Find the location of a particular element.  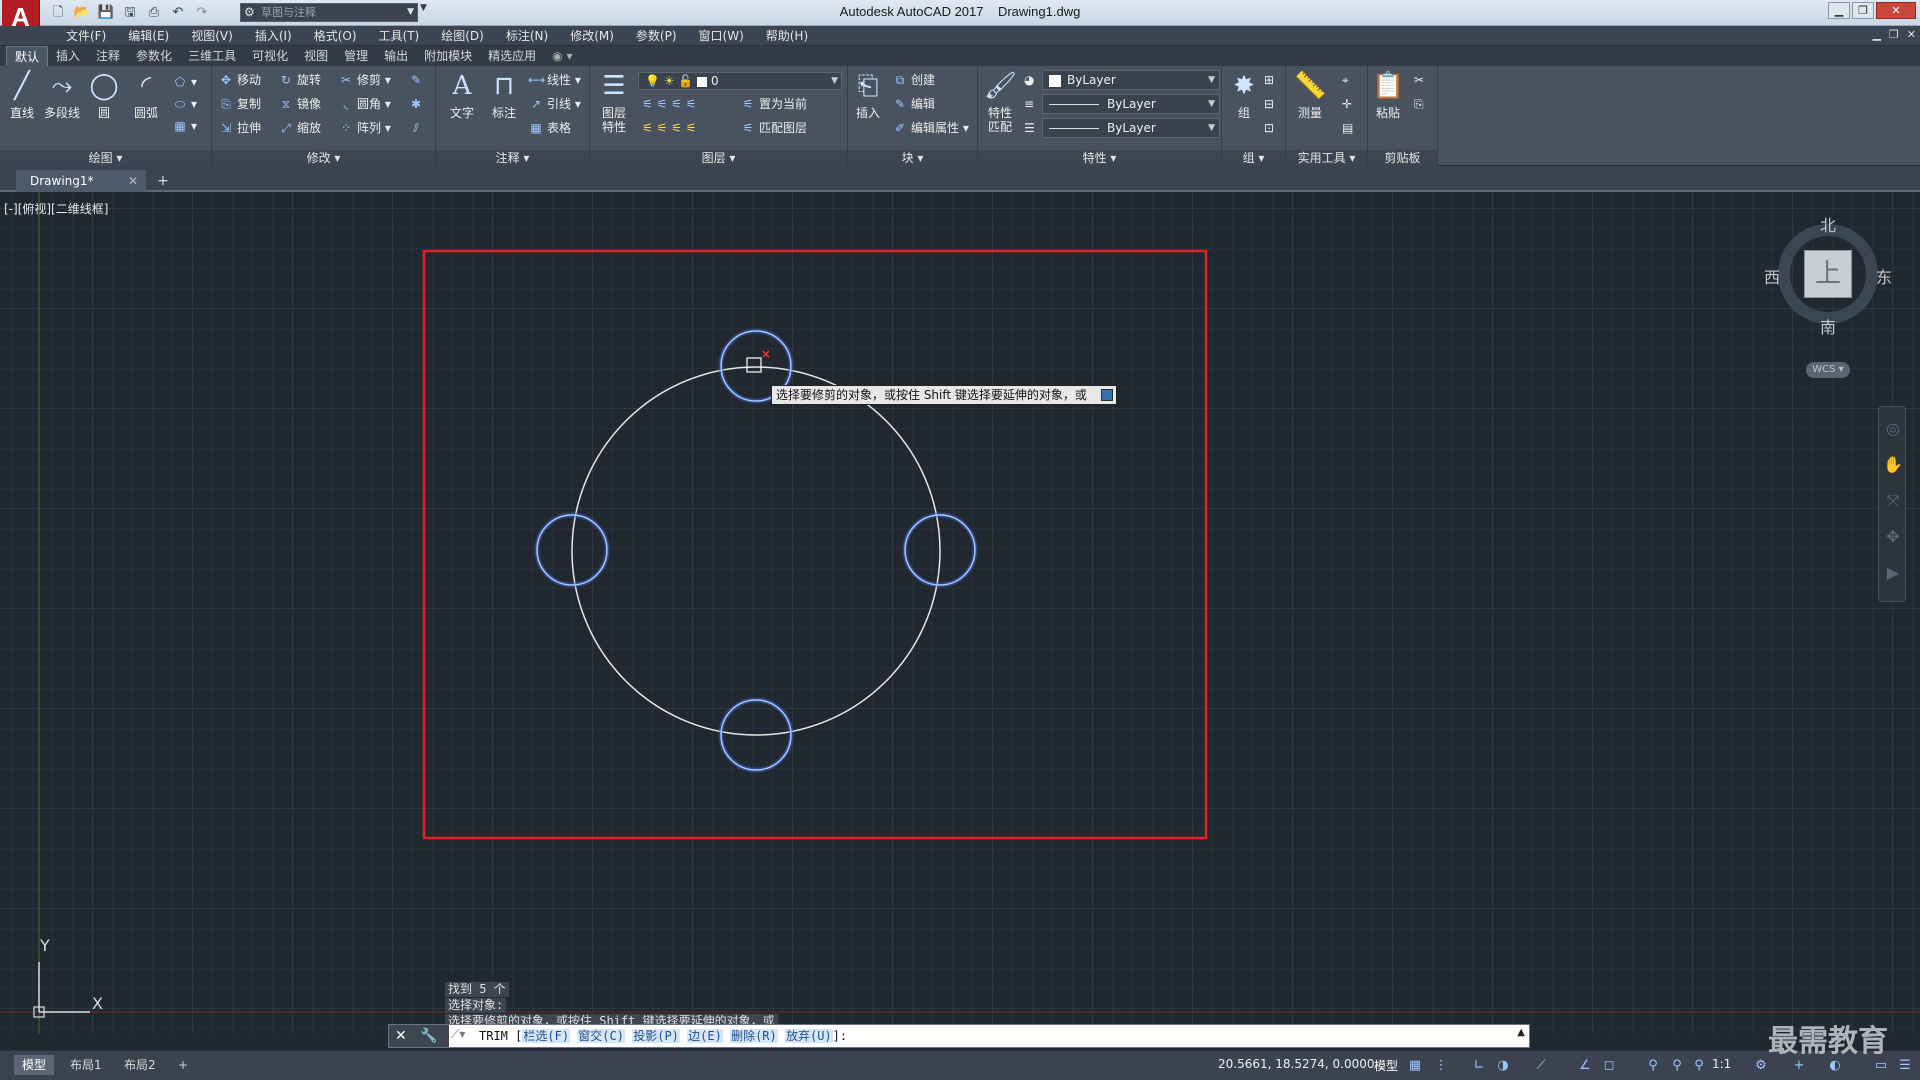

tab-3d-tools: 三维工具 is located at coordinates (212, 56).